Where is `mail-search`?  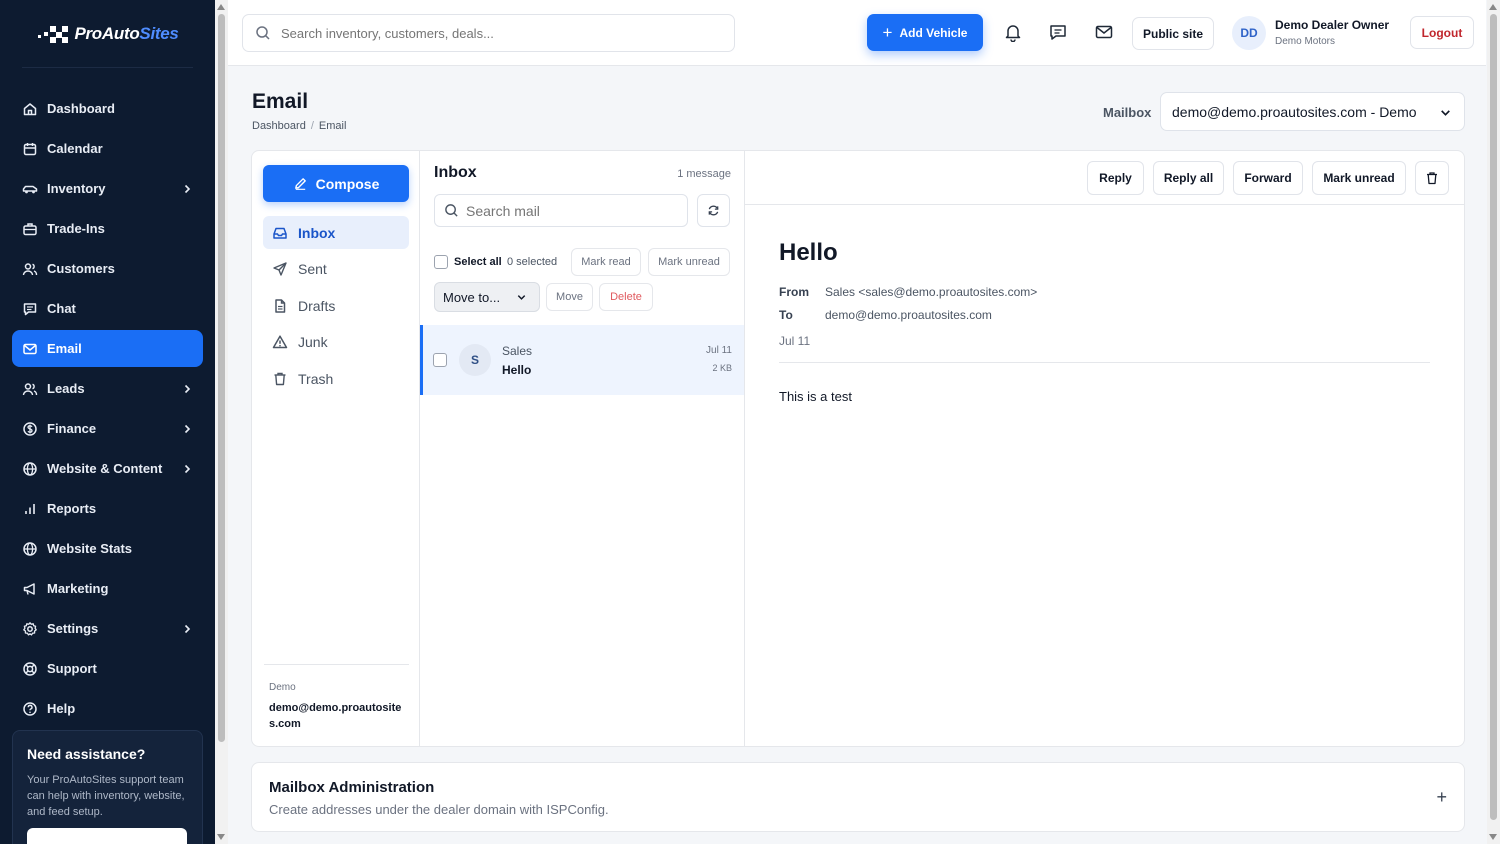
mail-search is located at coordinates (561, 210).